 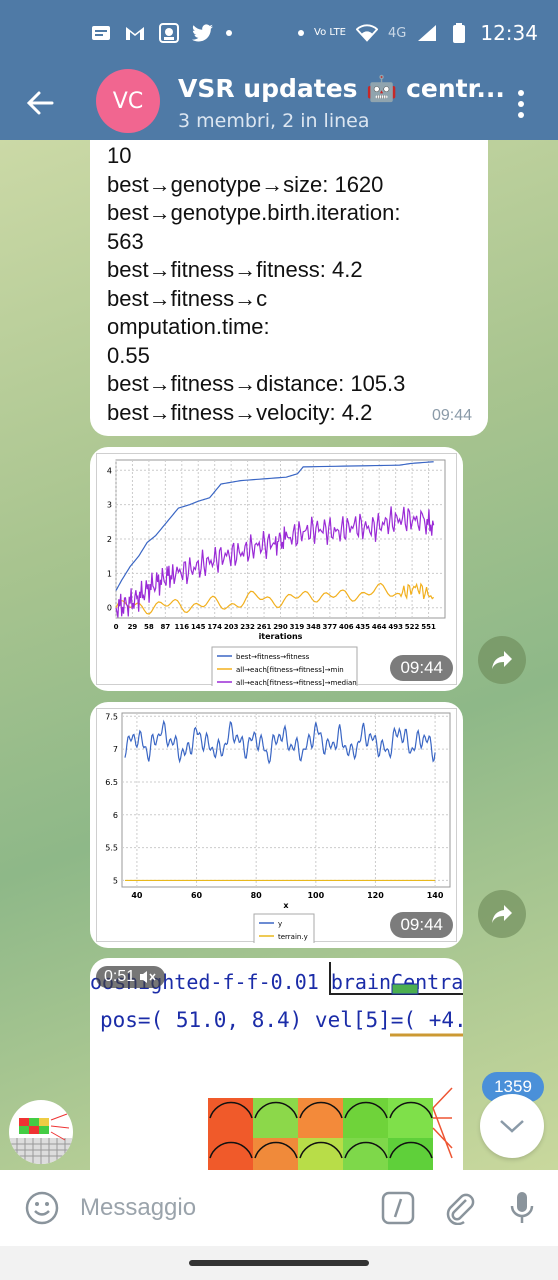 I want to click on message-icon, so click(x=101, y=33).